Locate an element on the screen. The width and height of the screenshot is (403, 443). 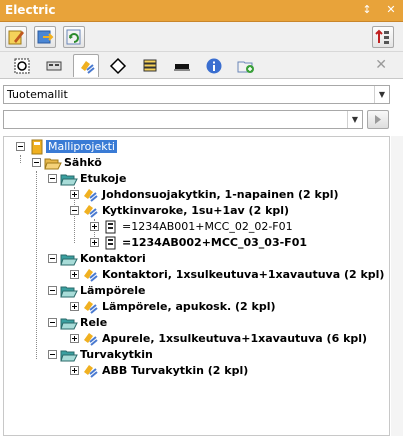
filter-dropdown-icon: ▼ is located at coordinates (354, 119).